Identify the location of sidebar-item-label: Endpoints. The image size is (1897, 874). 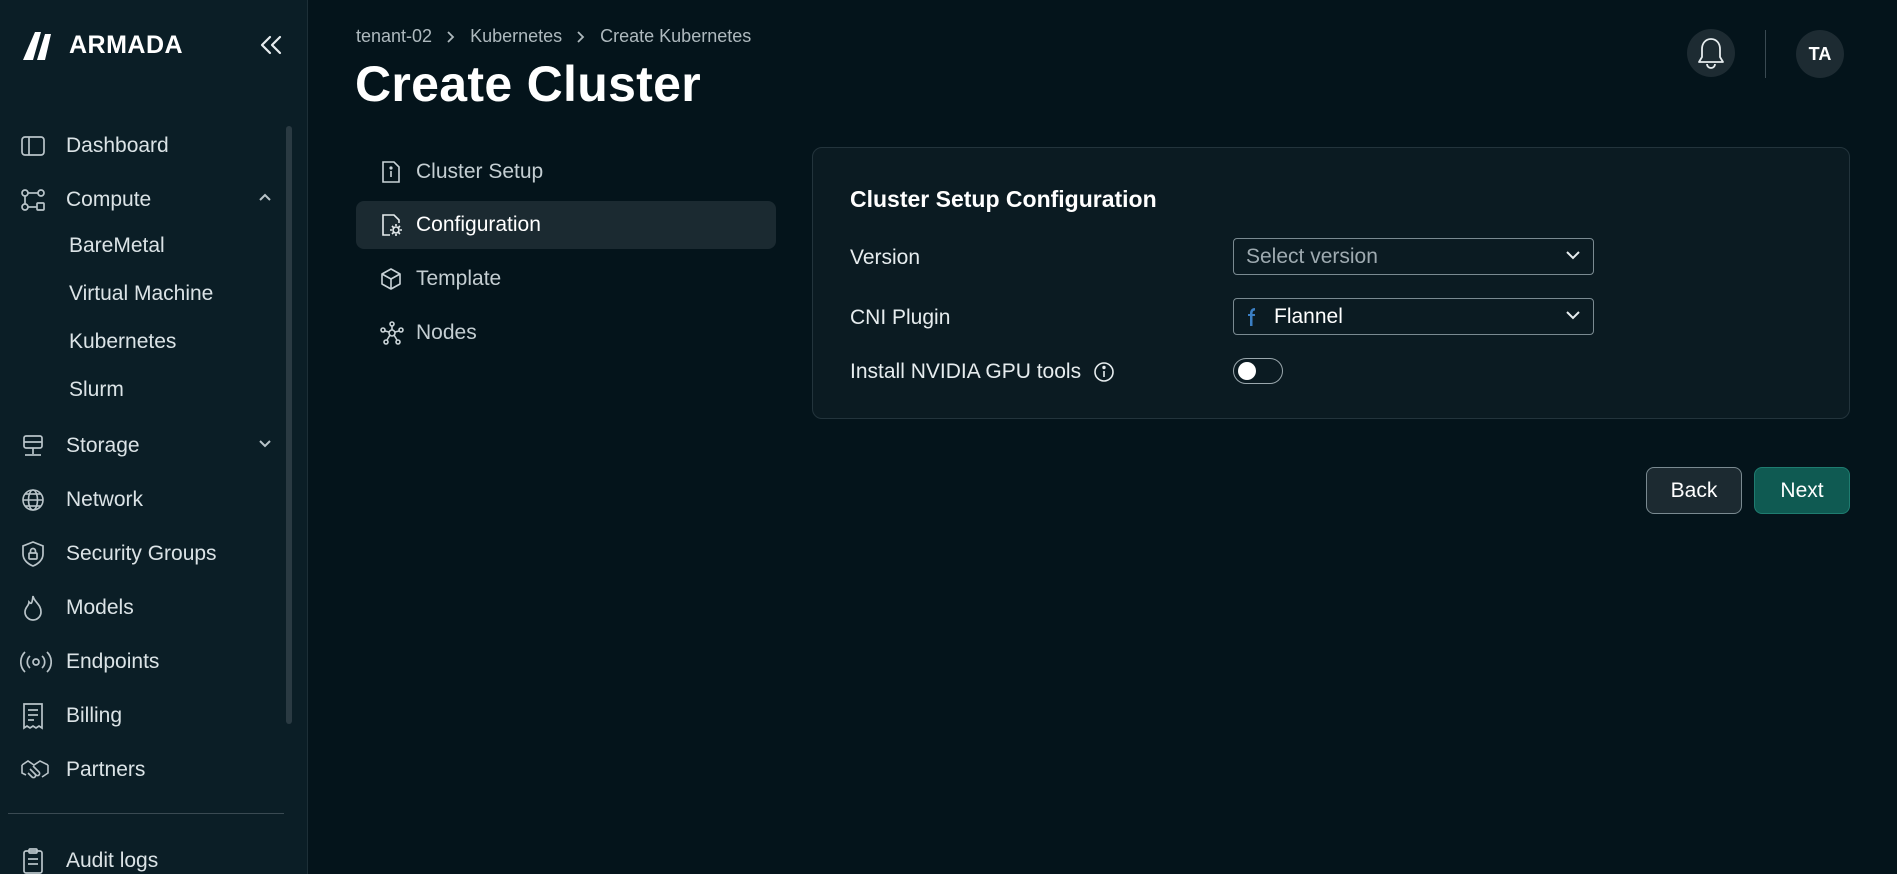
(113, 661).